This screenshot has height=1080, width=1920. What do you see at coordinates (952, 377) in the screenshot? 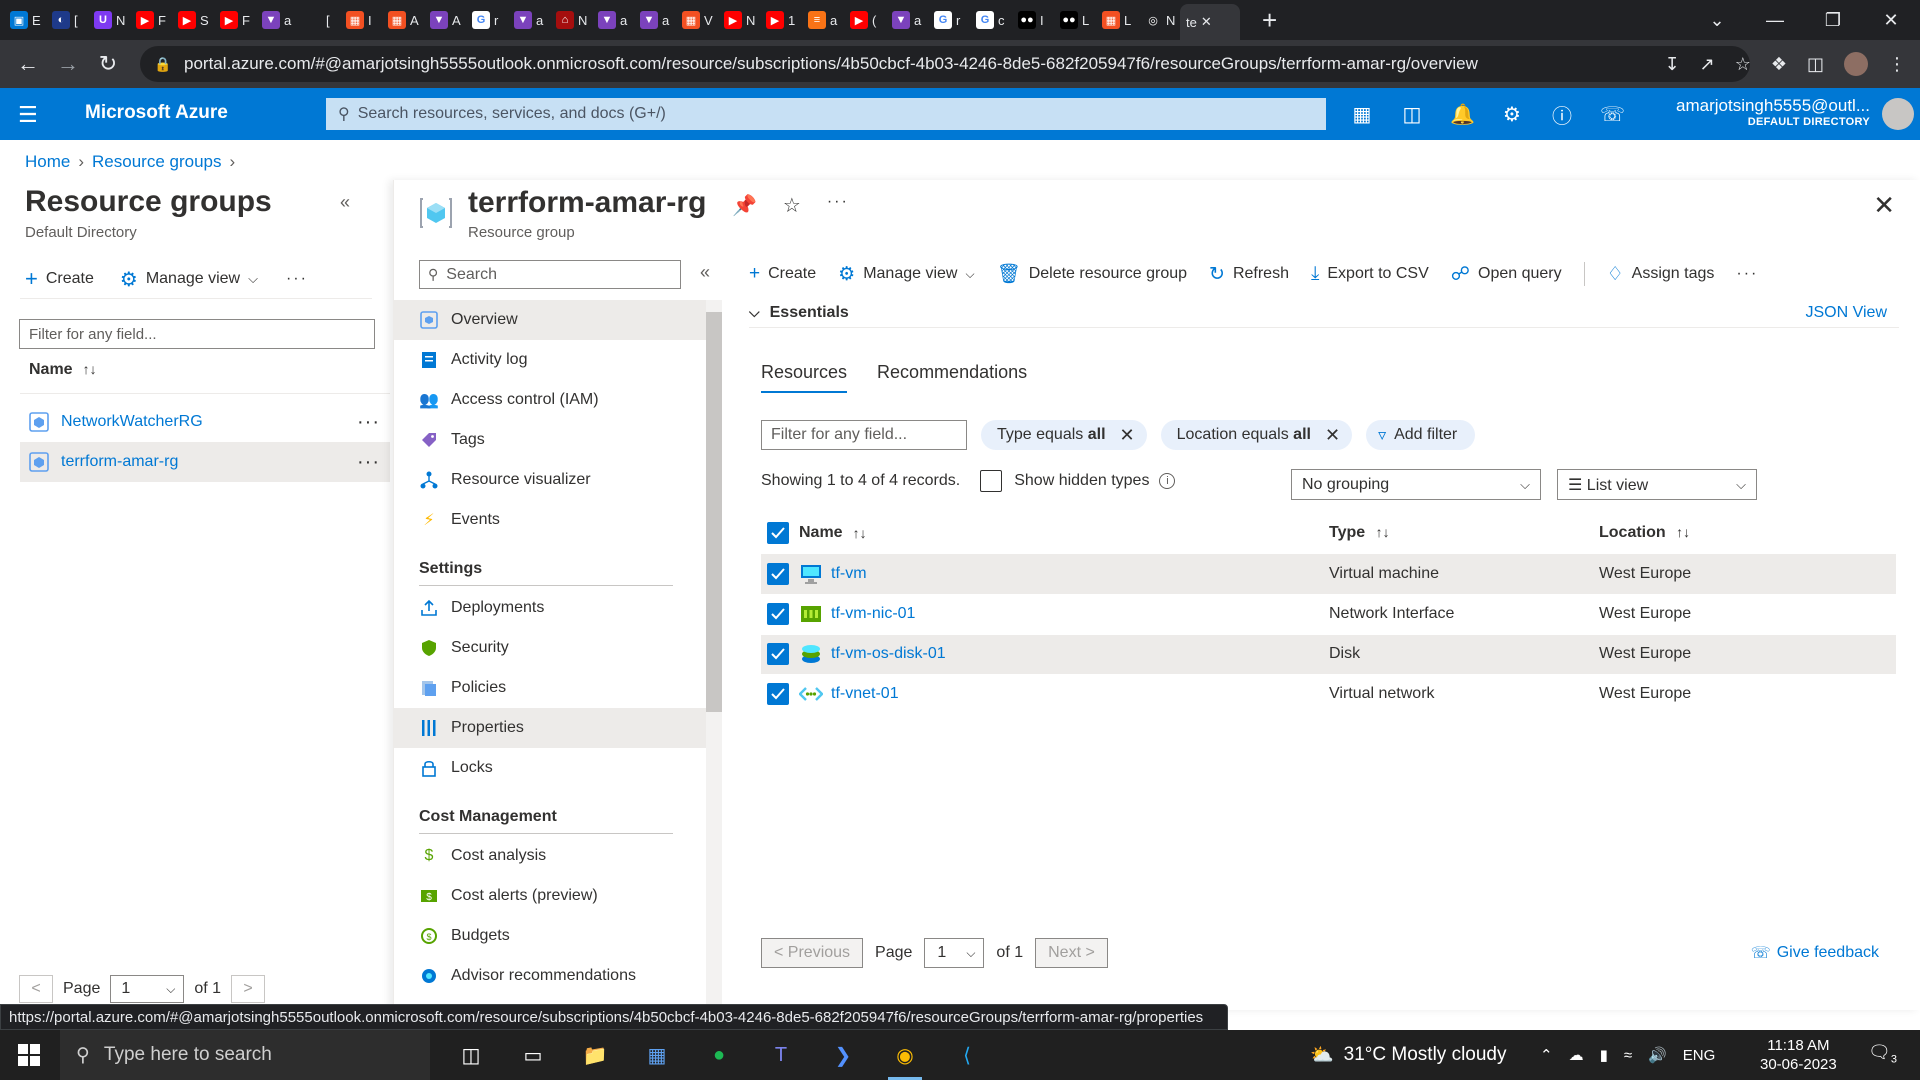
I see `tab-recommendations: Recommendations` at bounding box center [952, 377].